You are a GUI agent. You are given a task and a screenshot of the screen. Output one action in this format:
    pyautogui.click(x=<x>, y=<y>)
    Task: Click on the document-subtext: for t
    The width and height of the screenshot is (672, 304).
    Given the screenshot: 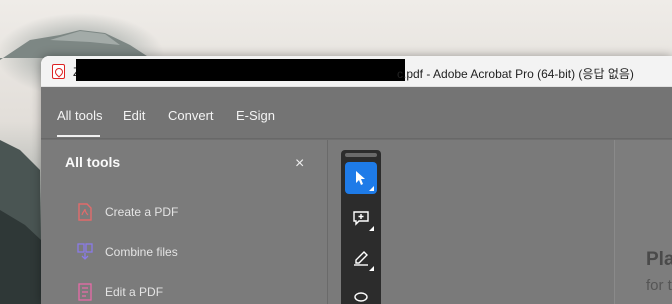 What is the action you would take?
    pyautogui.click(x=659, y=285)
    